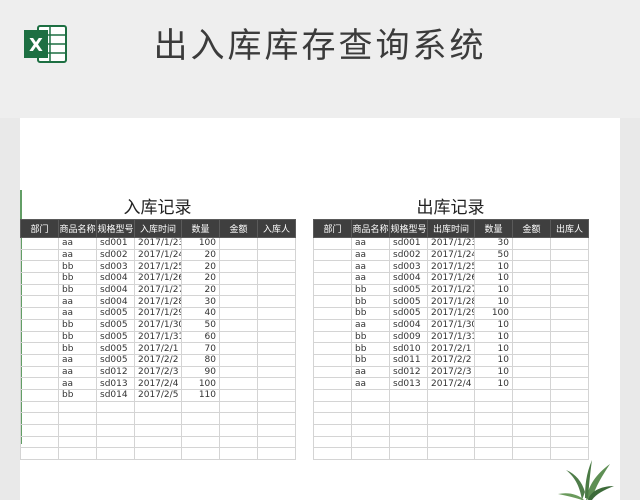 Image resolution: width=640 pixels, height=500 pixels. Describe the element at coordinates (451, 290) in the screenshot. I see `table-cell: 2017/1/27` at that location.